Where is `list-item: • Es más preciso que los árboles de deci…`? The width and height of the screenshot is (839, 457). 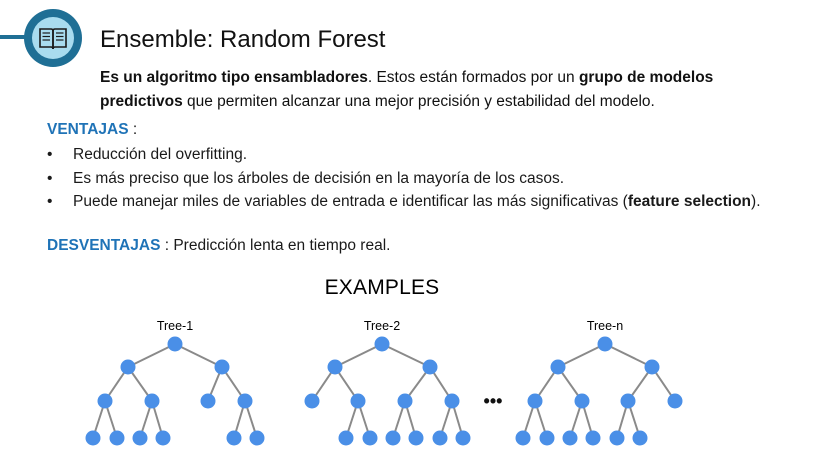
list-item: • Es más preciso que los árboles de deci… is located at coordinates (404, 179).